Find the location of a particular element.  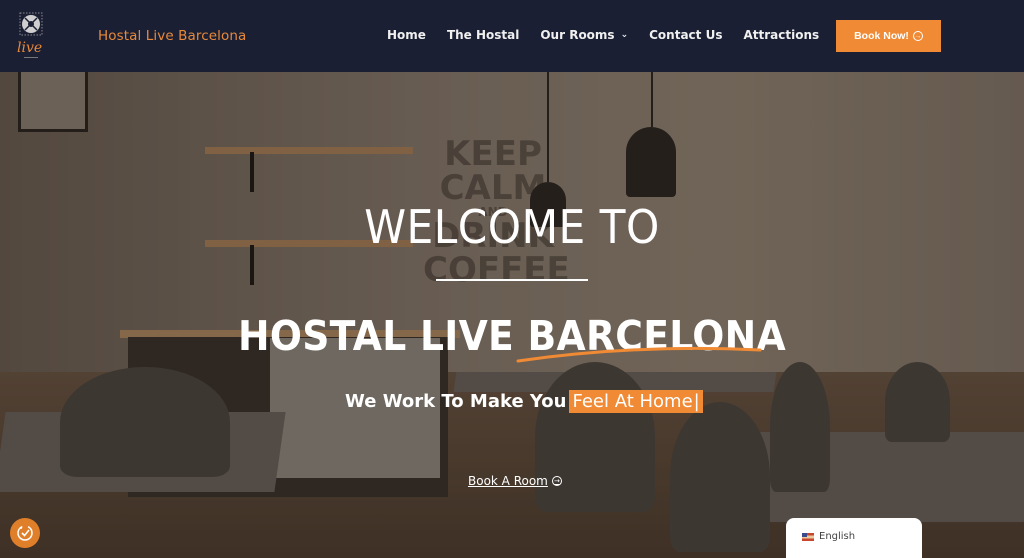

nav-the-hostal: The Hostal is located at coordinates (483, 35).